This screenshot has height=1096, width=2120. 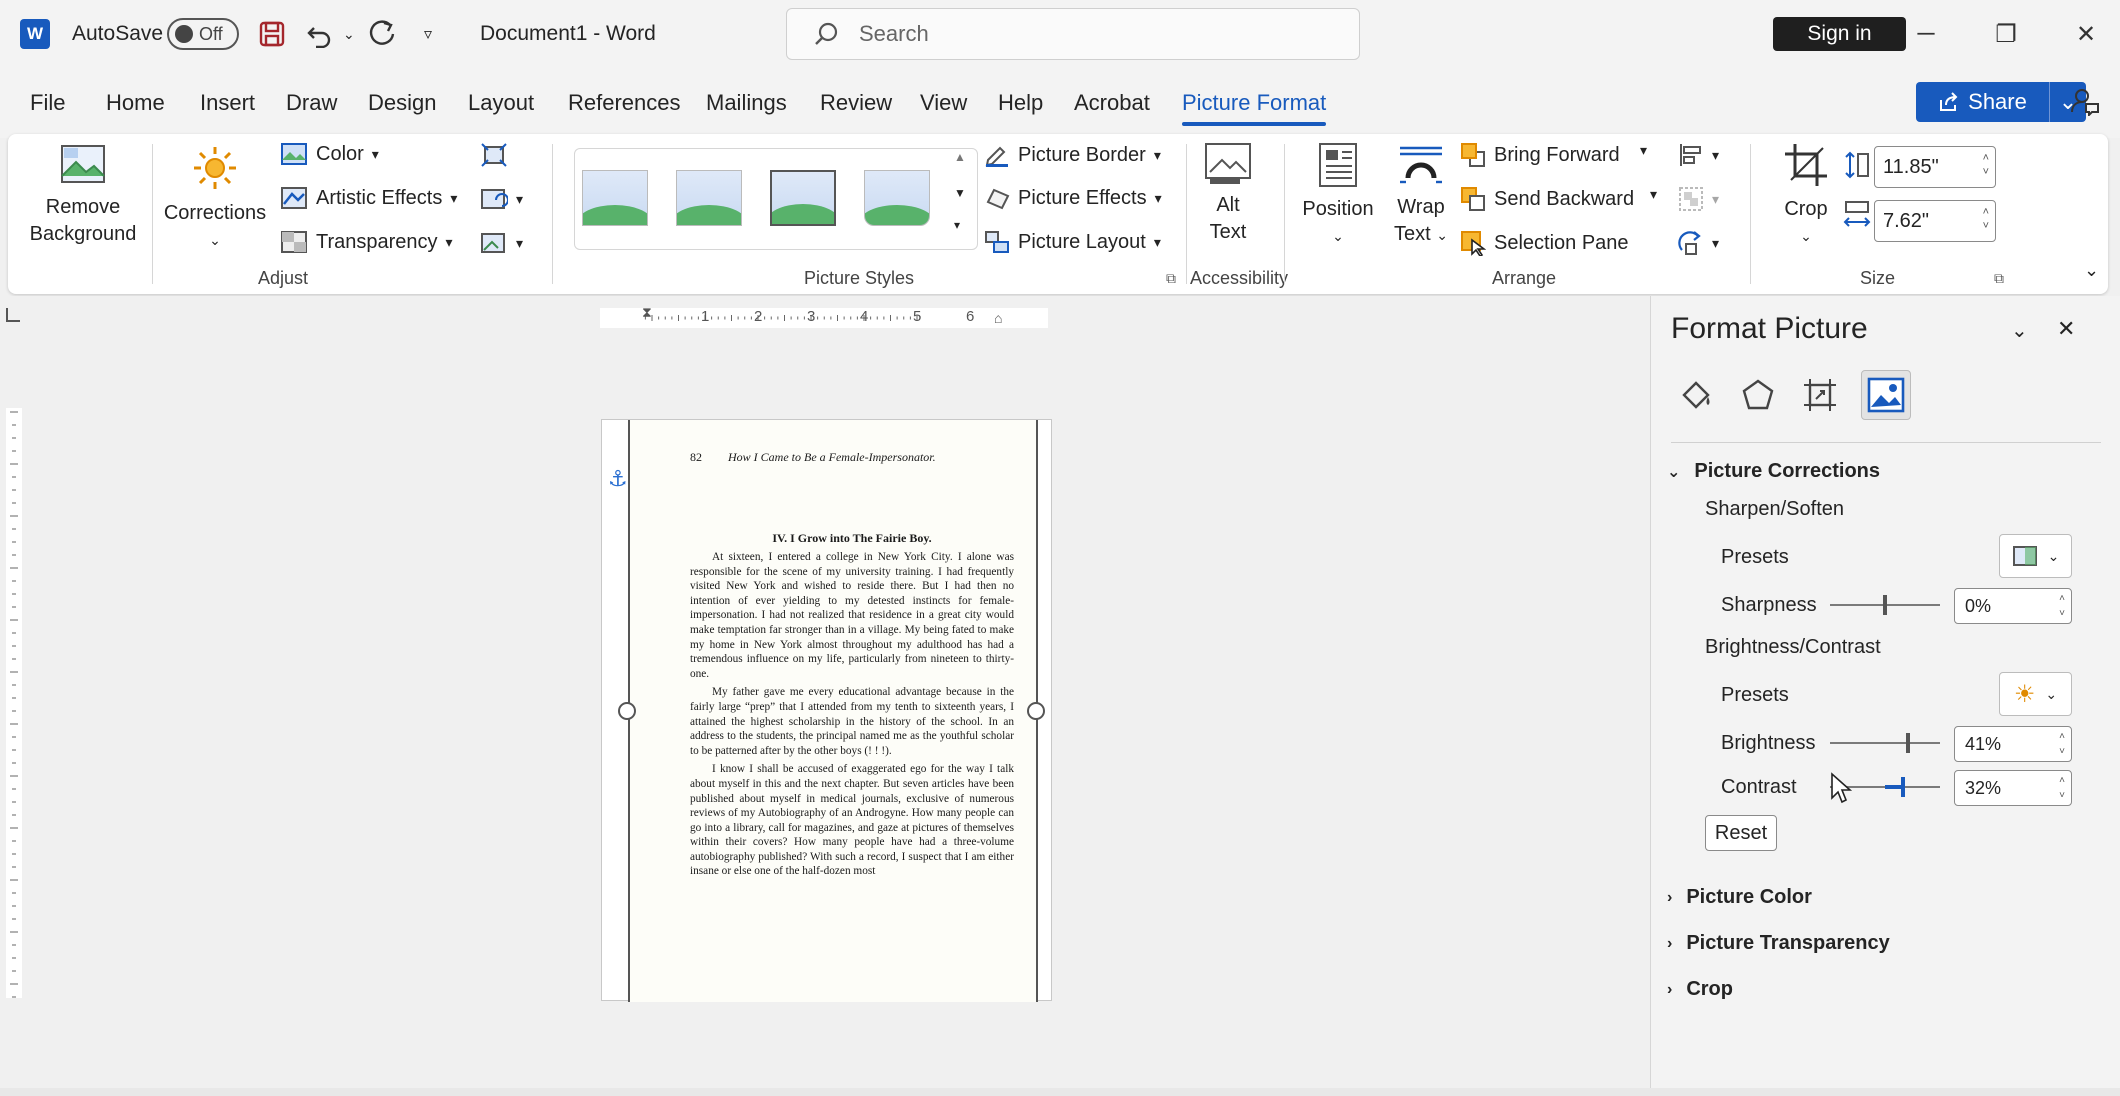 What do you see at coordinates (1907, 743) in the screenshot?
I see `brightness-slider-thumb` at bounding box center [1907, 743].